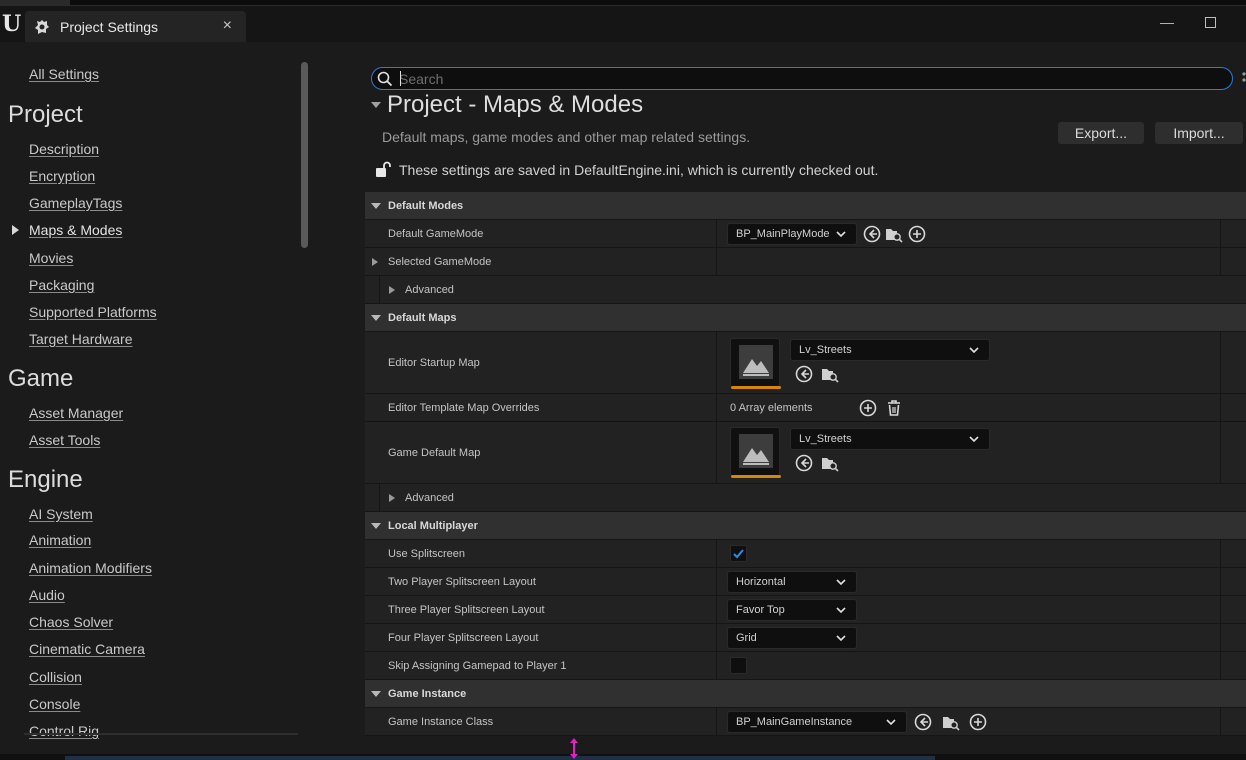 This screenshot has height=760, width=1246. I want to click on category-default-maps: Default Maps, so click(805, 318).